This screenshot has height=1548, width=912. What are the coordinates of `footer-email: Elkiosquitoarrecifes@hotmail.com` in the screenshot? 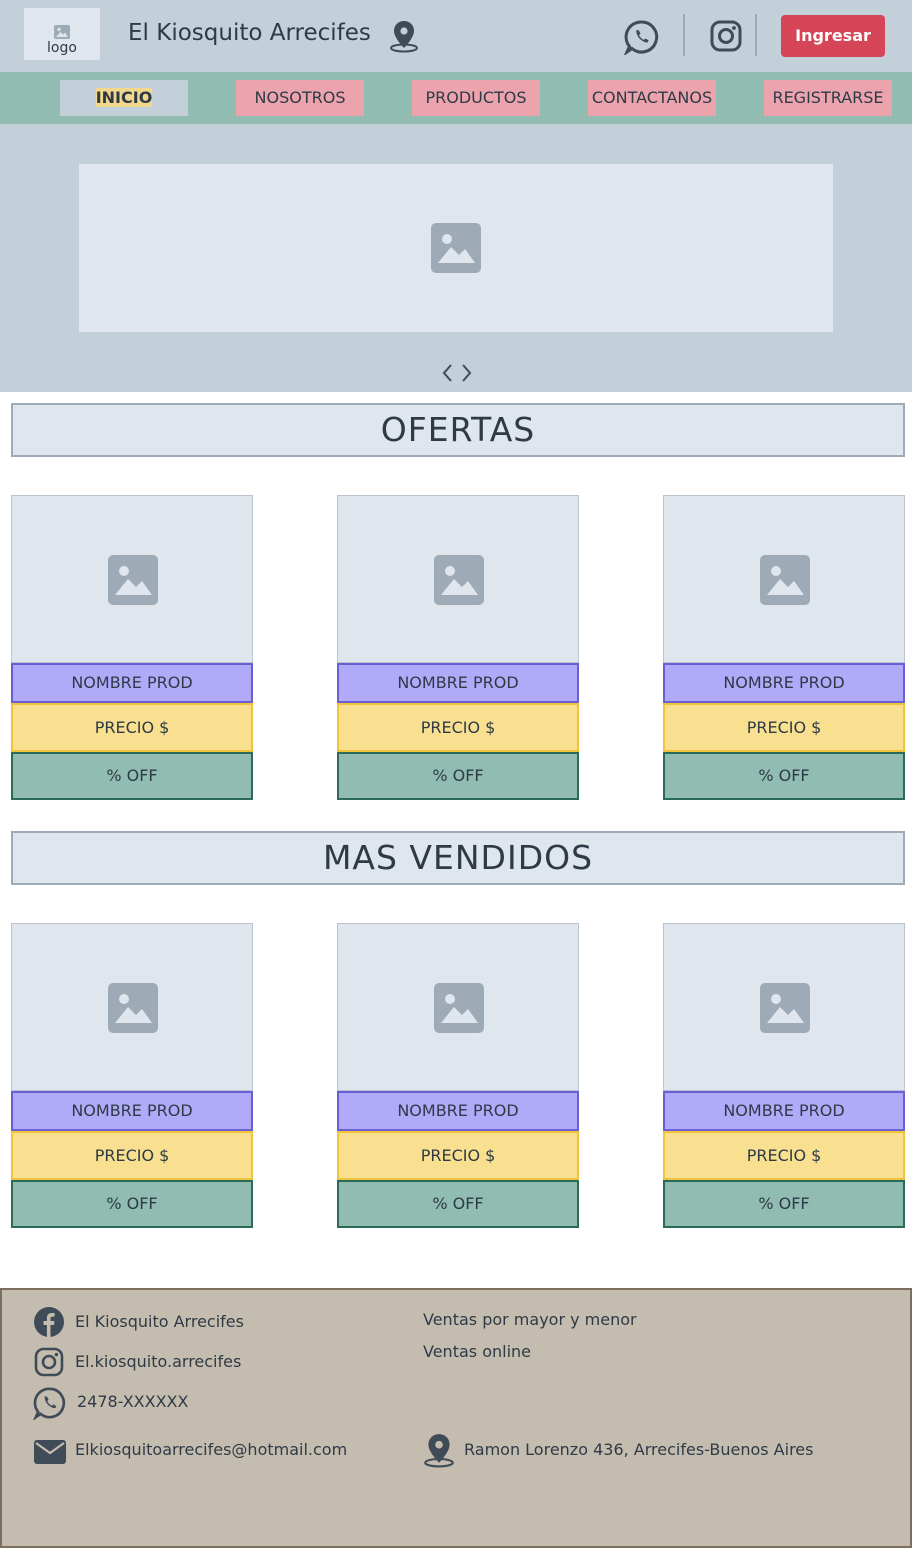 It's located at (203, 1451).